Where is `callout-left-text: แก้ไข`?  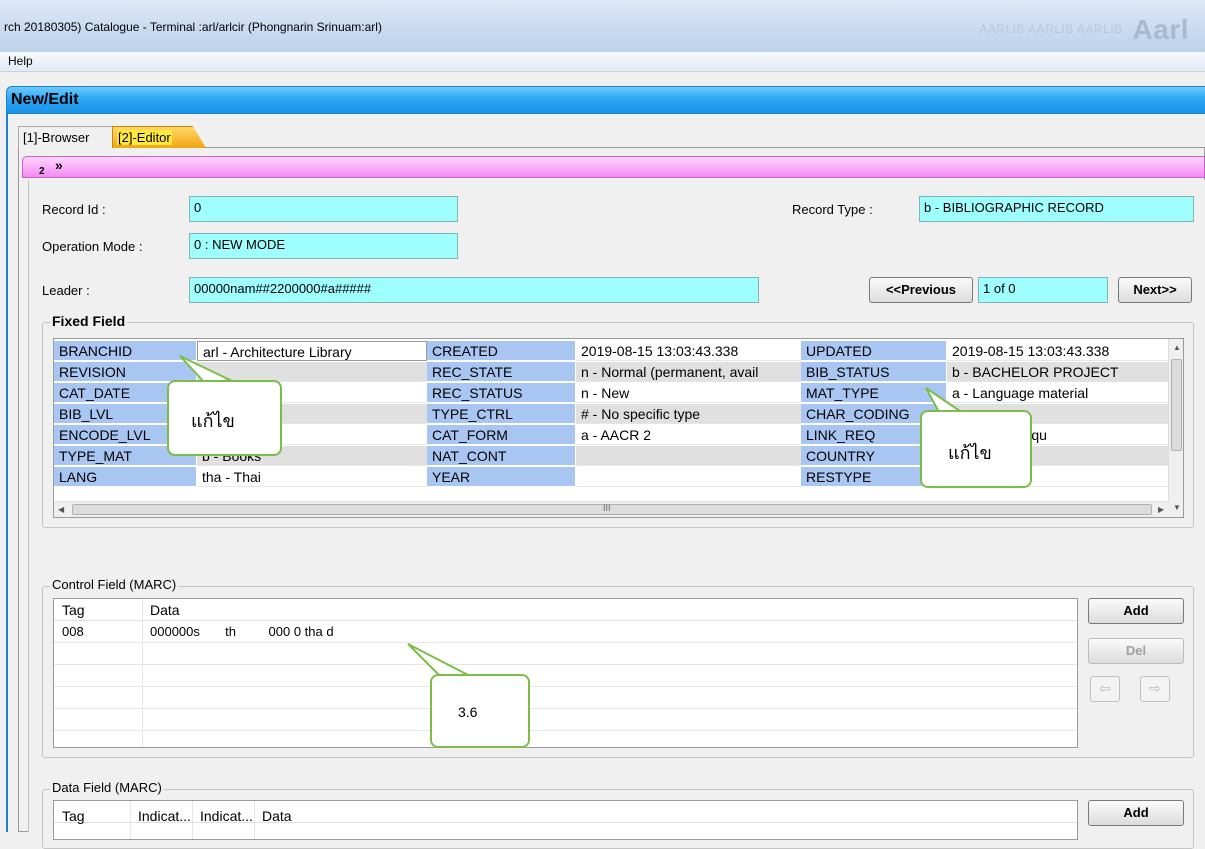
callout-left-text: แก้ไข is located at coordinates (213, 421).